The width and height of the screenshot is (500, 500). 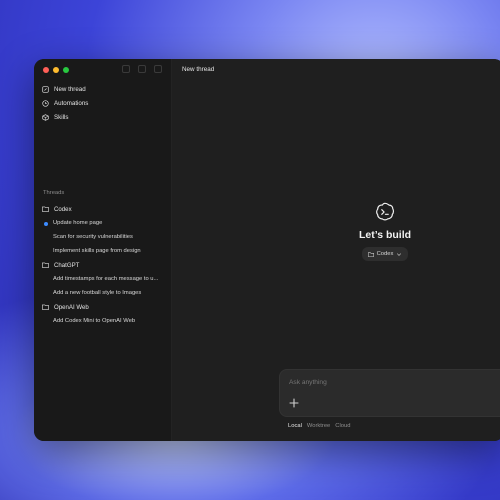 I want to click on window-controls, so click(x=56, y=70).